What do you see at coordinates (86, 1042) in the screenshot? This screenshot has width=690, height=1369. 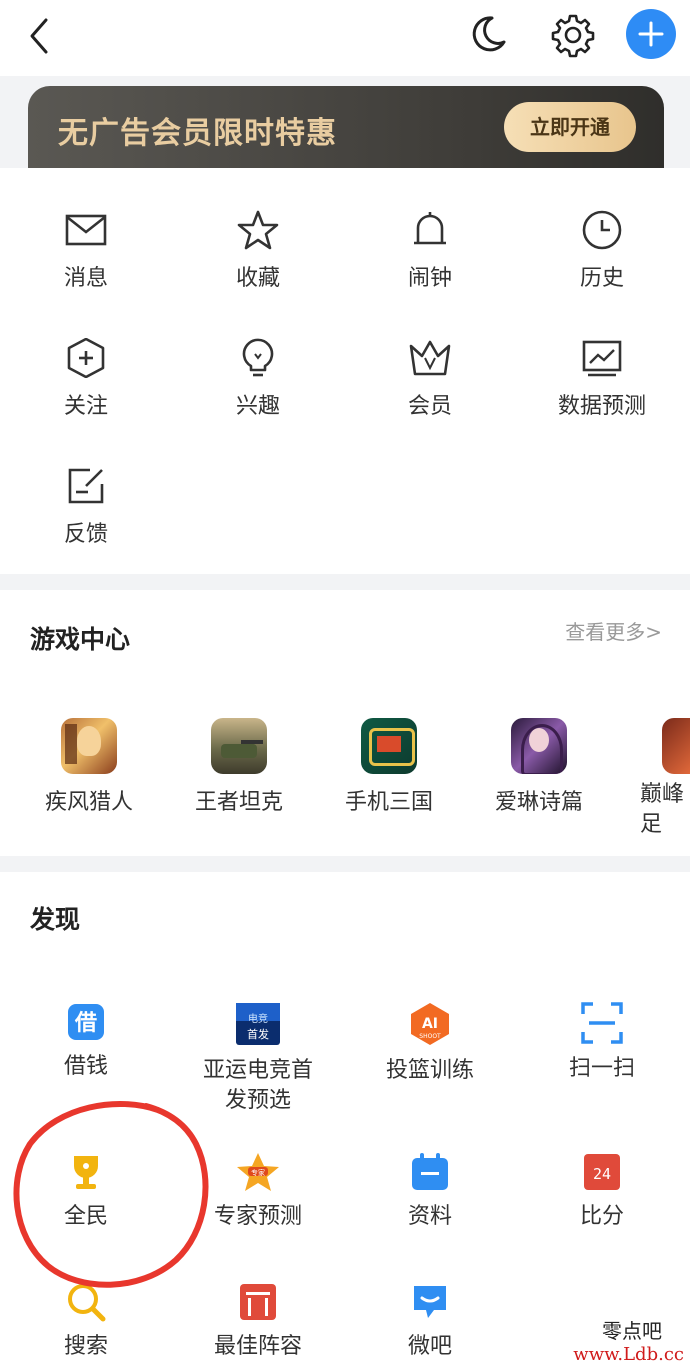 I see `discover-item-loan: 借 借钱` at bounding box center [86, 1042].